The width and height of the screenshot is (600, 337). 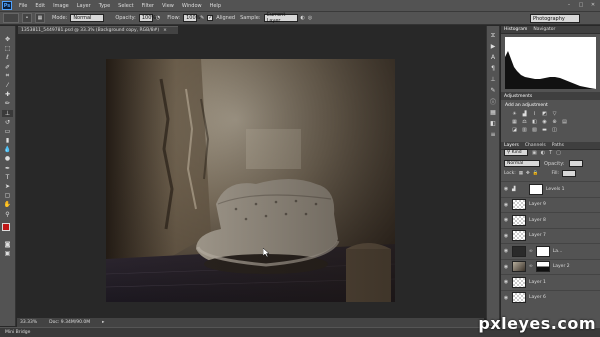 I want to click on sample-select: Current Layer, so click(x=280, y=18).